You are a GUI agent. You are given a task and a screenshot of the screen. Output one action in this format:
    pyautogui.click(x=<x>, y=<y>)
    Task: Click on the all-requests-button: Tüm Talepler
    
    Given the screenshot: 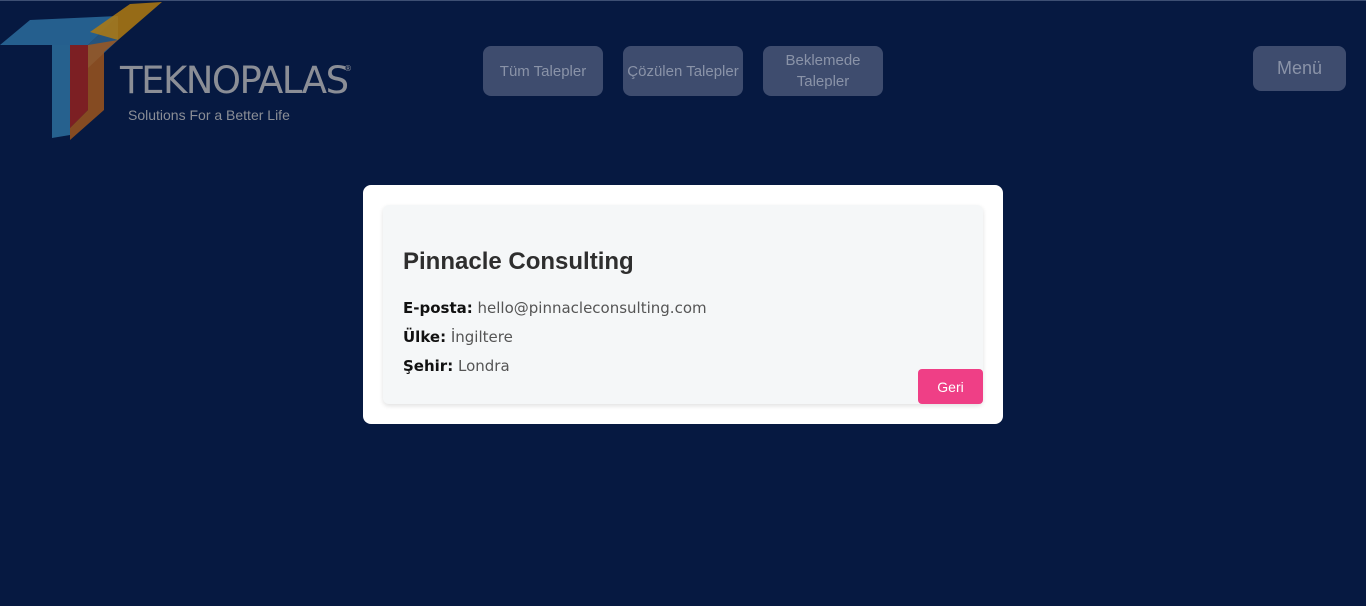 What is the action you would take?
    pyautogui.click(x=543, y=71)
    